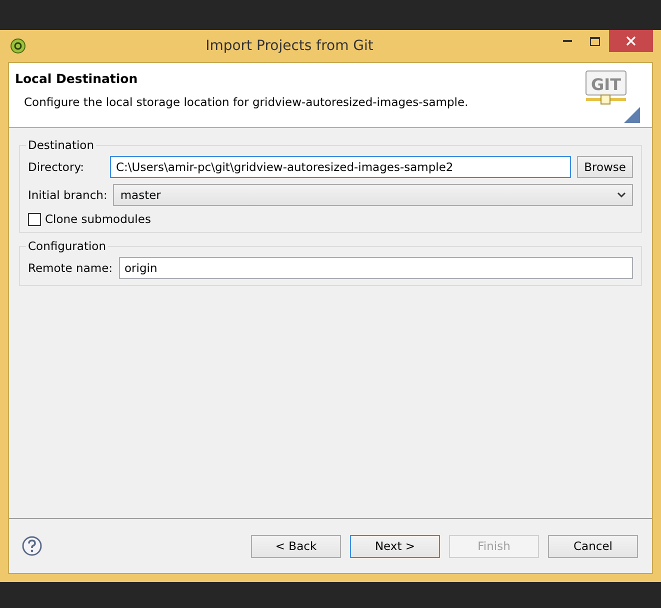 The image size is (661, 608). What do you see at coordinates (18, 46) in the screenshot?
I see `app-icon` at bounding box center [18, 46].